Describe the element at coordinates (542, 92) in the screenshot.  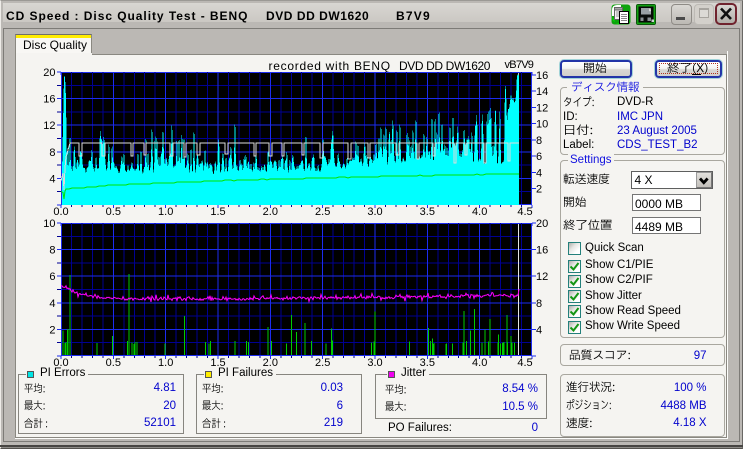
I see `svg-text: 14` at that location.